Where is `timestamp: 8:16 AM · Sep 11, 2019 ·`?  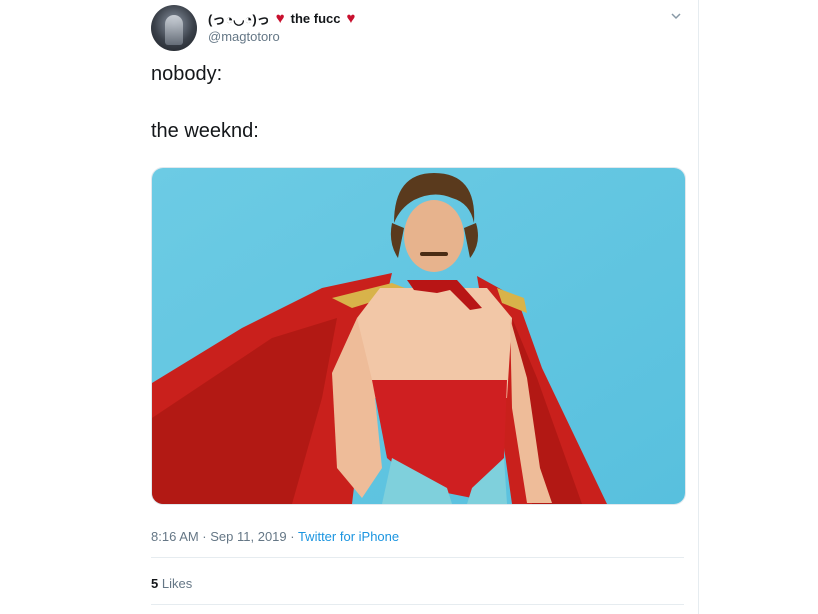
timestamp: 8:16 AM · Sep 11, 2019 · is located at coordinates (224, 536).